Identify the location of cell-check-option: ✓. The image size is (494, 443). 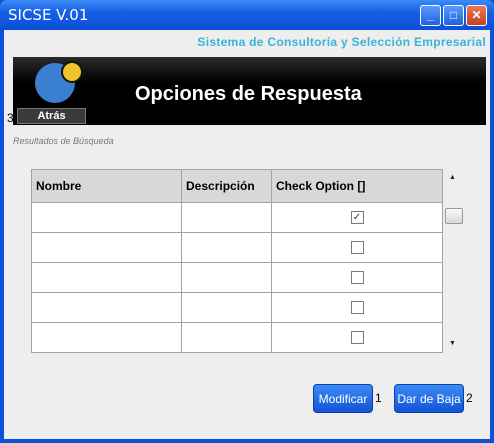
(357, 217).